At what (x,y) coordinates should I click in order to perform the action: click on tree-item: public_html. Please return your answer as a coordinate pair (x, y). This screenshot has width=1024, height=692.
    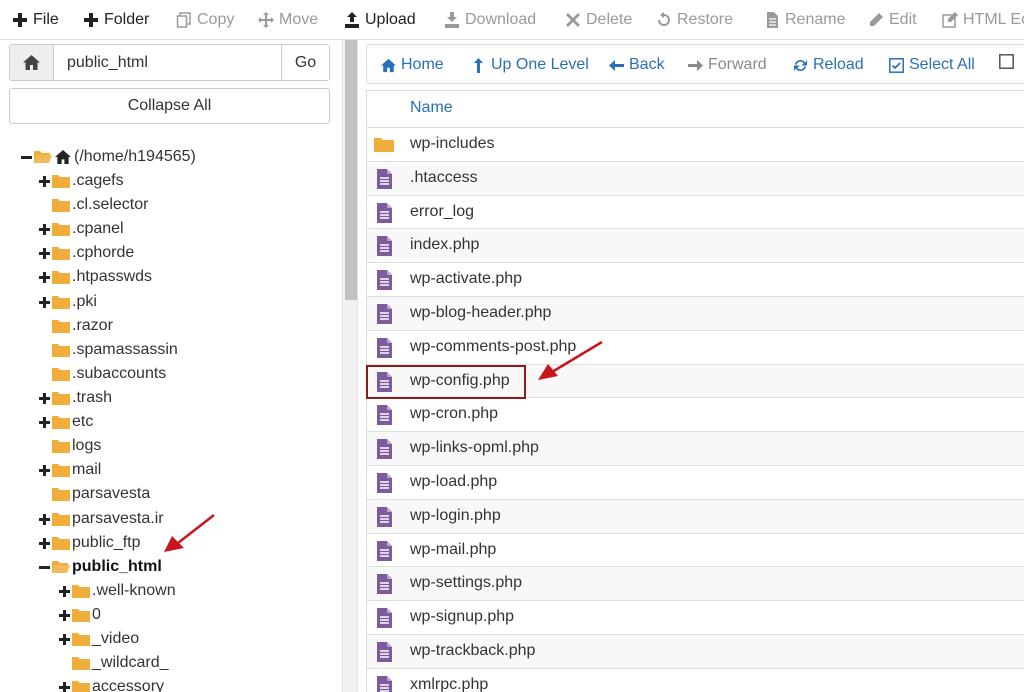
    Looking at the image, I should click on (100, 567).